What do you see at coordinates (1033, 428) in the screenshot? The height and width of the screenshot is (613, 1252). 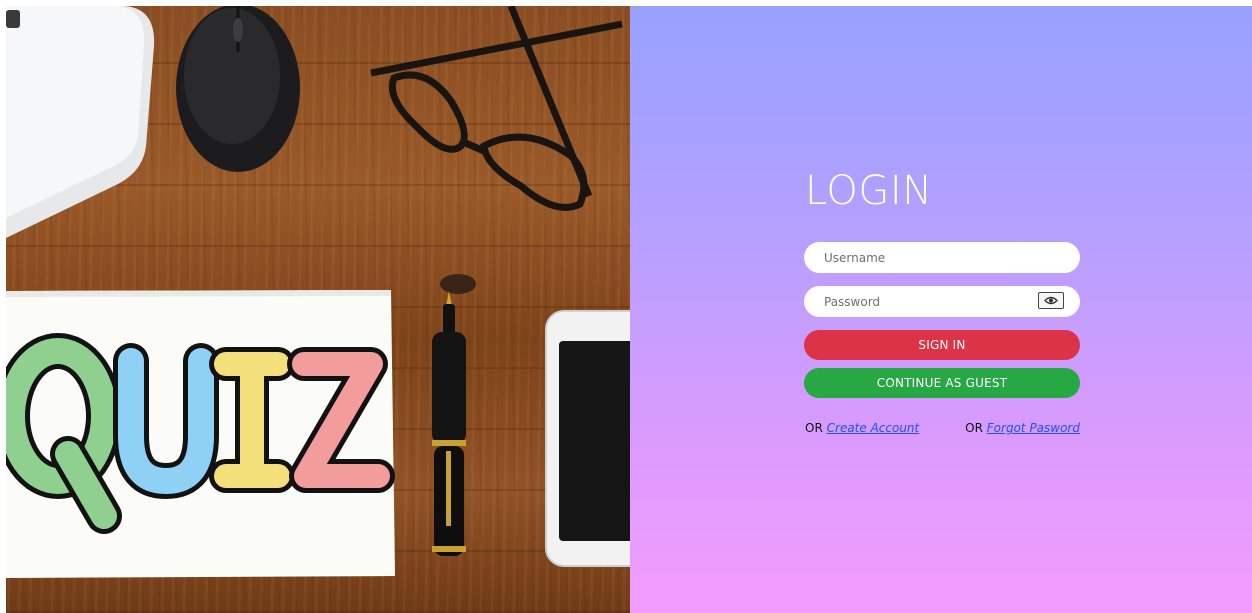 I see `forgot-password-link: Forgot Pasword` at bounding box center [1033, 428].